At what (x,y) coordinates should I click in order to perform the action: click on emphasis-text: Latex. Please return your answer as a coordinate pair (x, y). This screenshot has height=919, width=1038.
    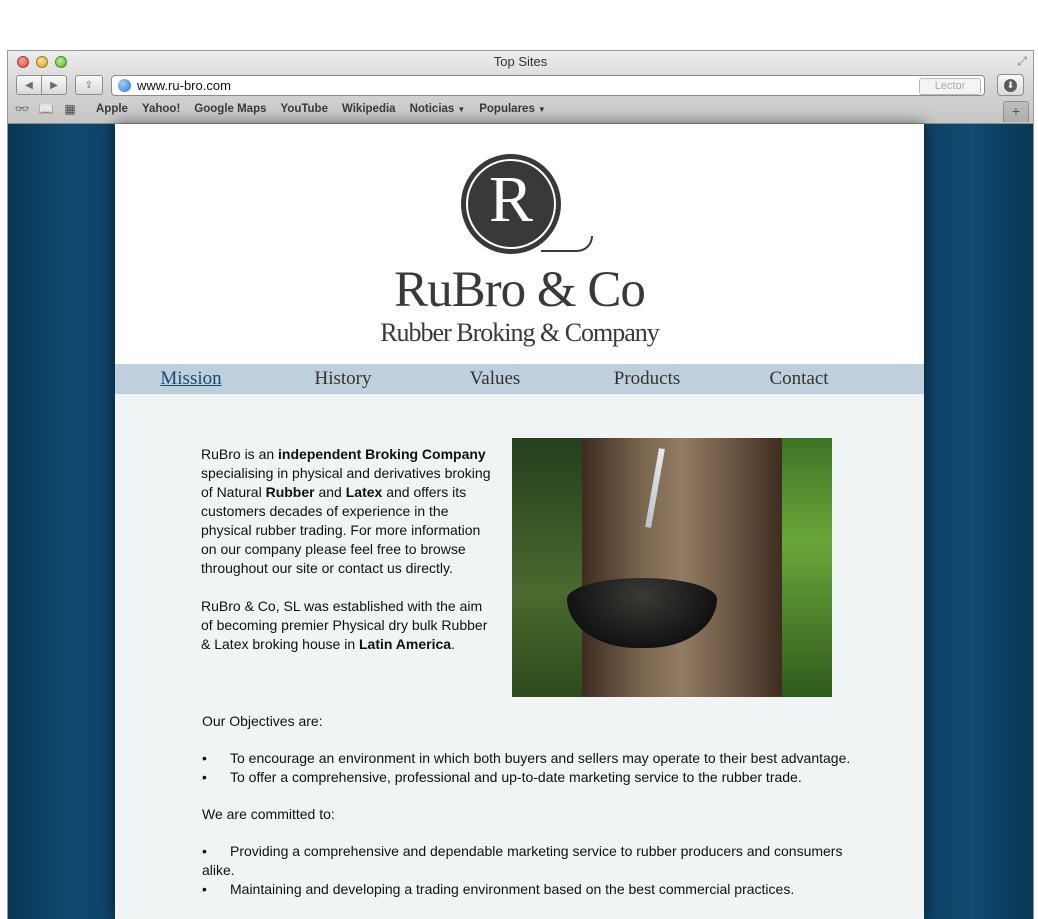
    Looking at the image, I should click on (364, 492).